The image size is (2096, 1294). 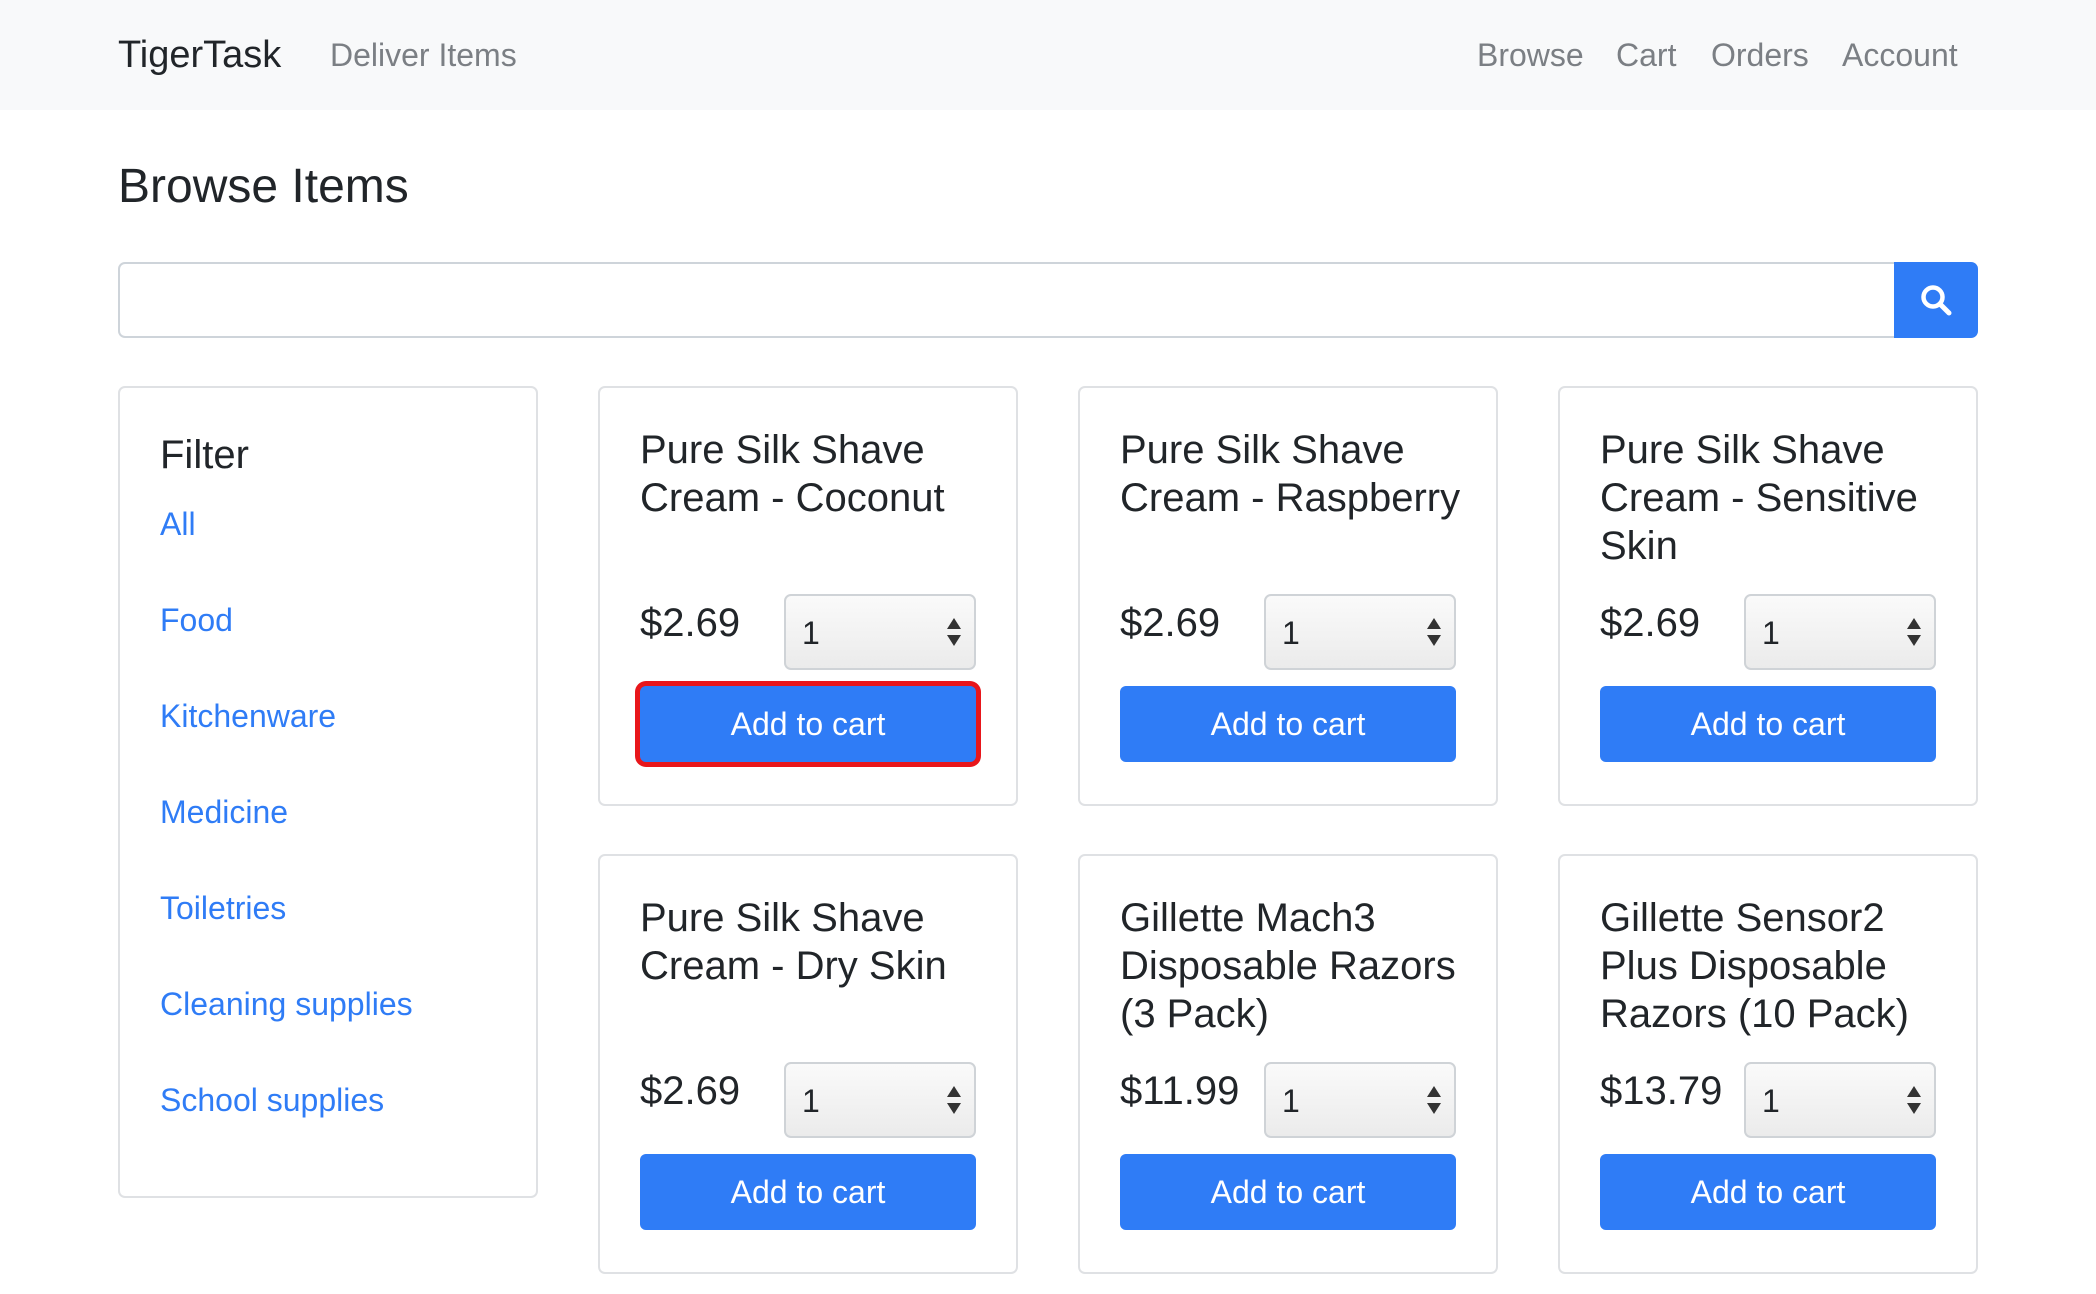 What do you see at coordinates (223, 908) in the screenshot?
I see `filter-toiletries: Toiletries` at bounding box center [223, 908].